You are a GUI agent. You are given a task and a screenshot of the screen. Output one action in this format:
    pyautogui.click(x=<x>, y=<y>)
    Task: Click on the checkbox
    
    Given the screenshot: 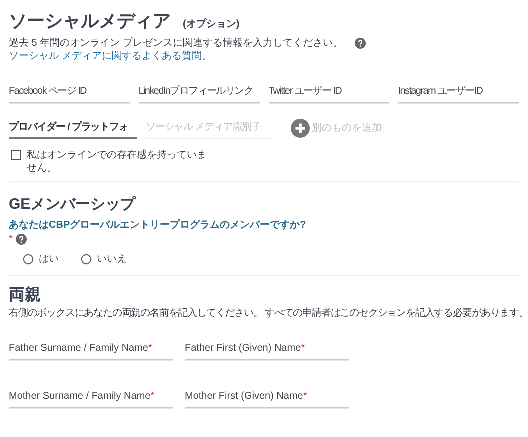 What is the action you would take?
    pyautogui.click(x=16, y=155)
    